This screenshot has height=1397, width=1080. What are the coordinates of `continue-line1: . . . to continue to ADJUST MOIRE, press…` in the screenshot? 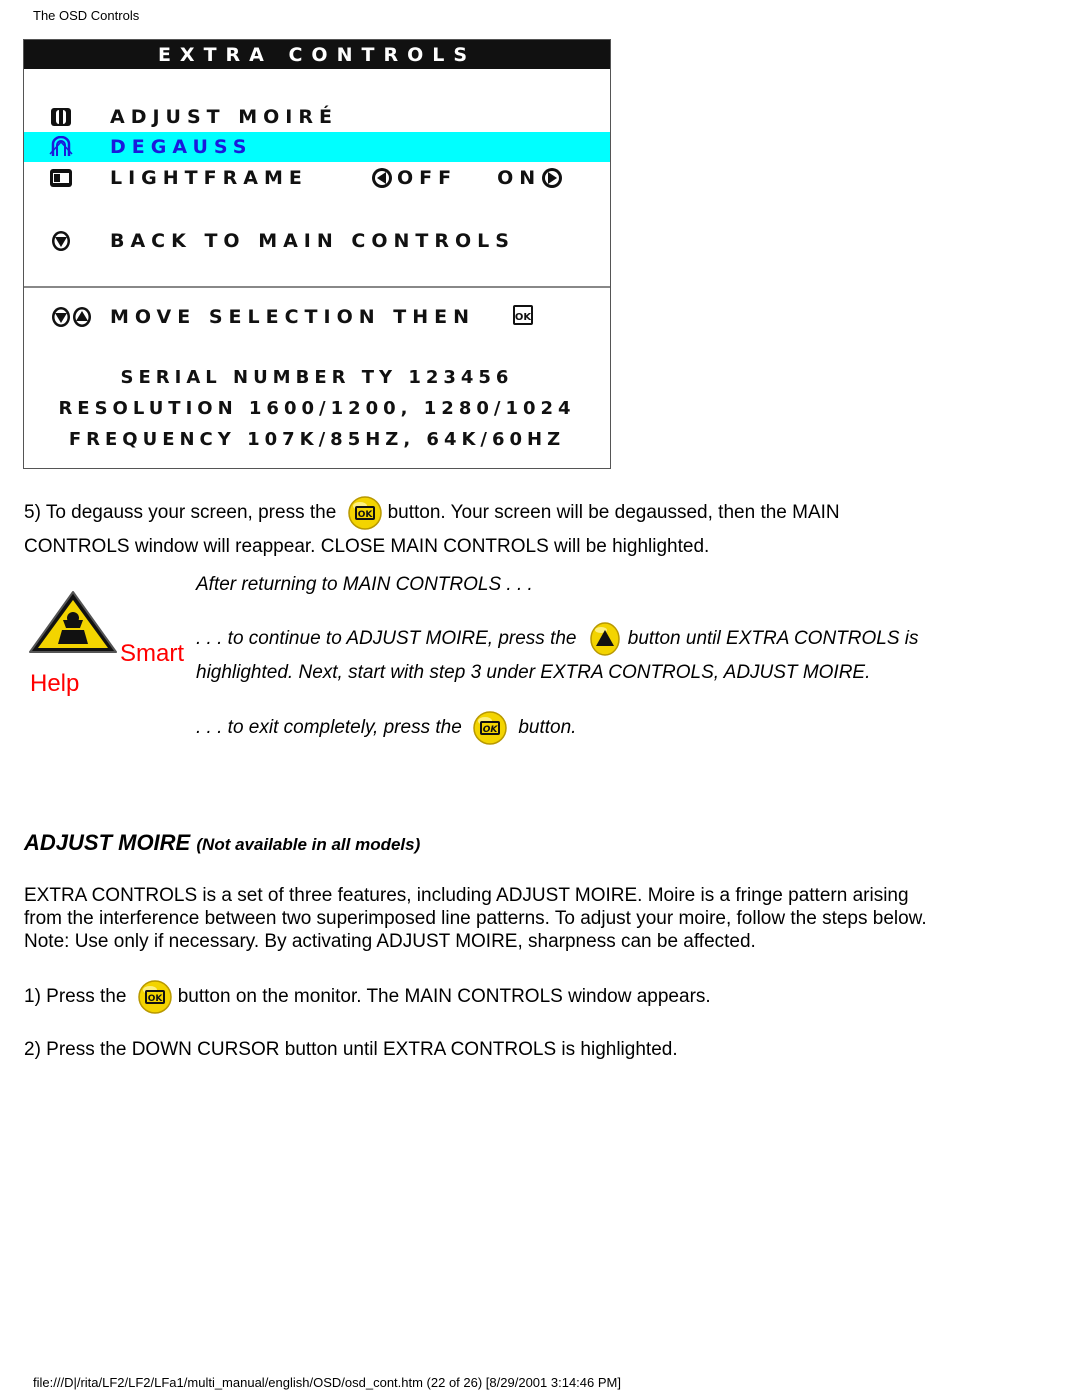 It's located at (557, 639).